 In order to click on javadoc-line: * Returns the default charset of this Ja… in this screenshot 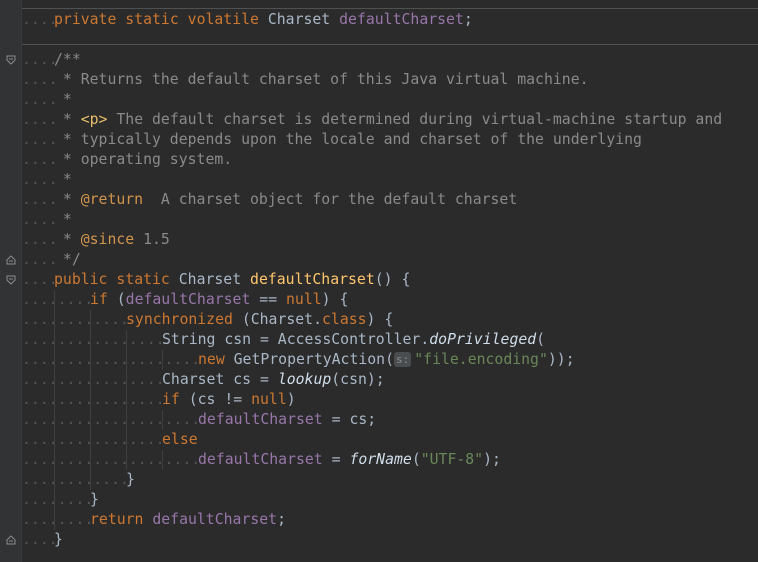, I will do `click(321, 80)`.